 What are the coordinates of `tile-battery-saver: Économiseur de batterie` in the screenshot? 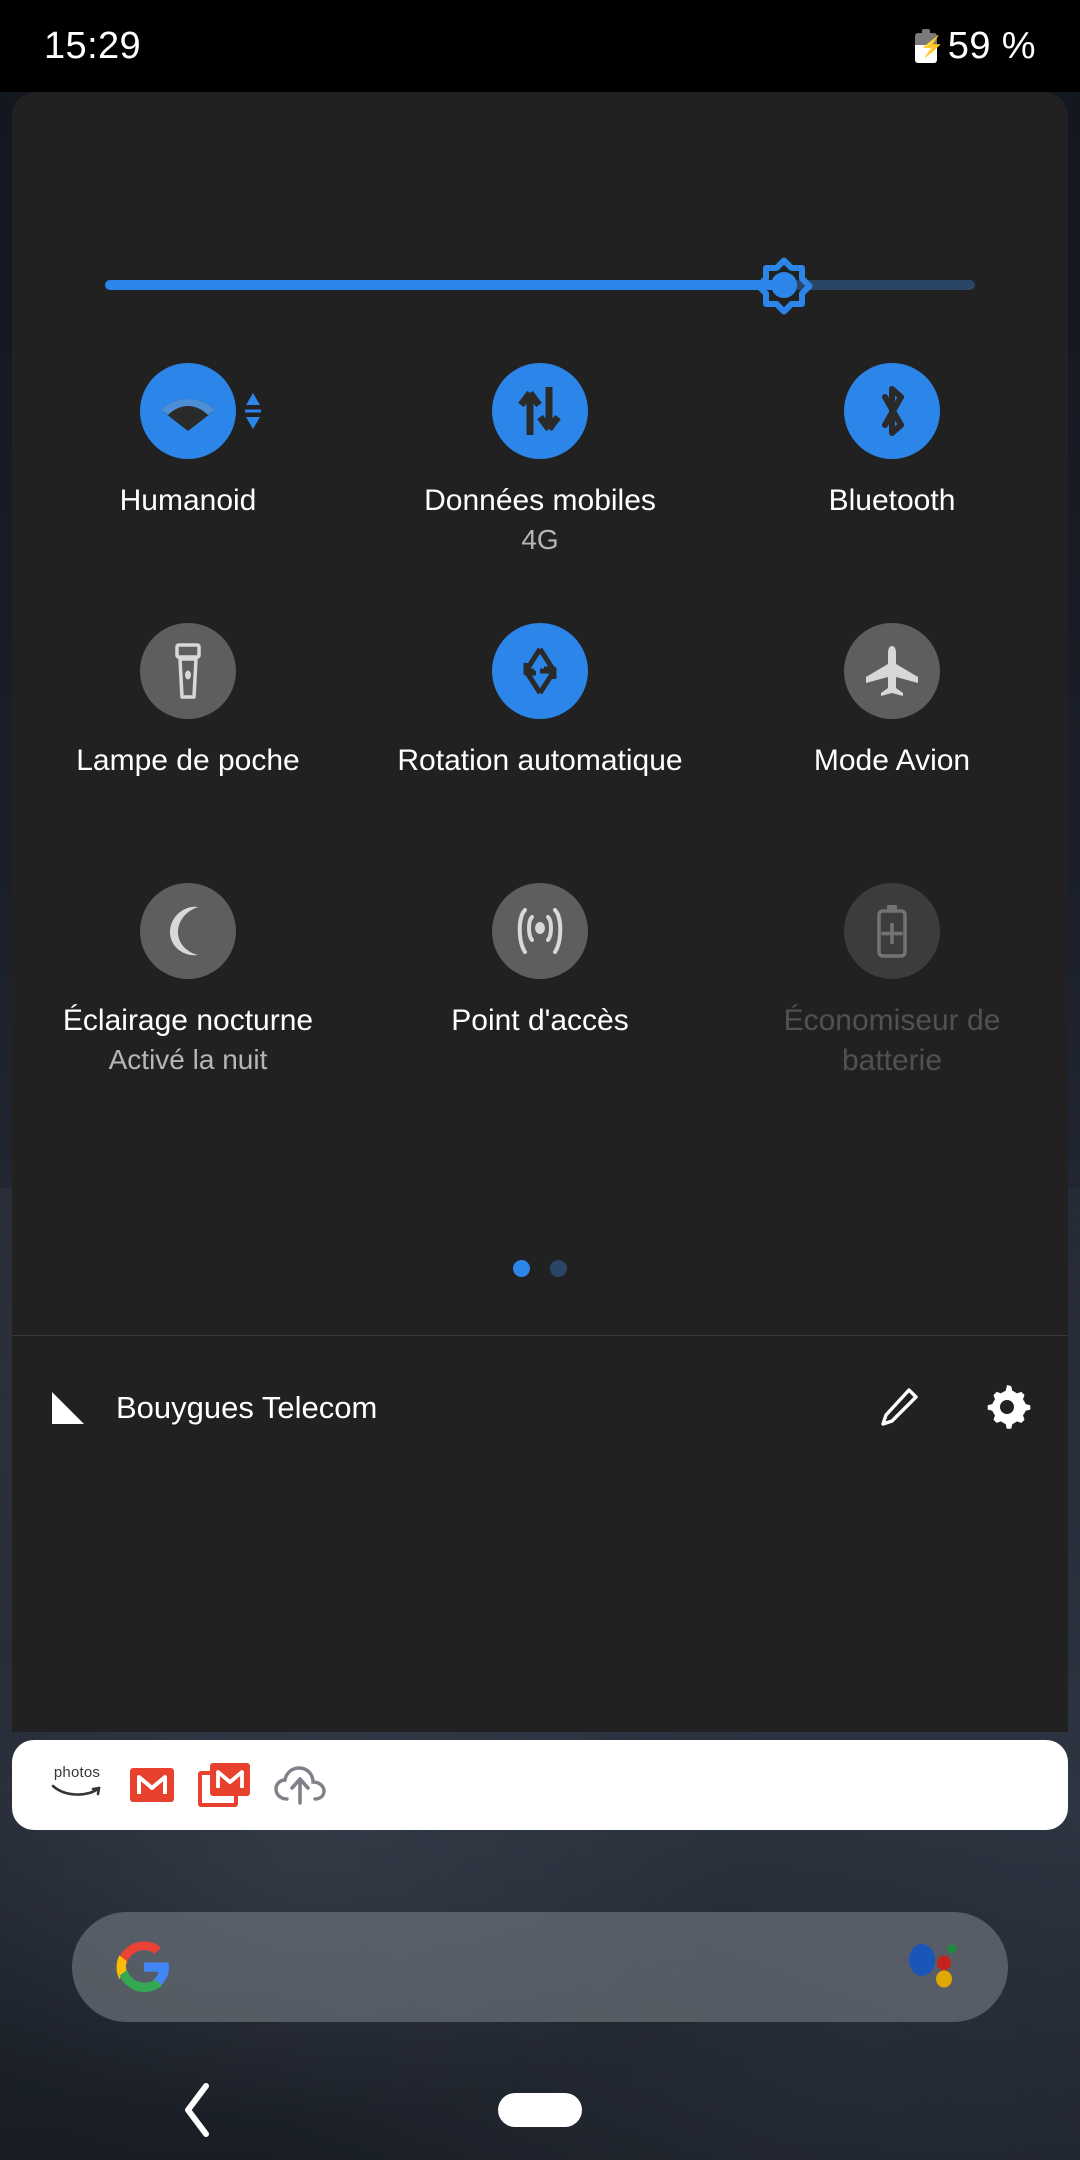 It's located at (892, 997).